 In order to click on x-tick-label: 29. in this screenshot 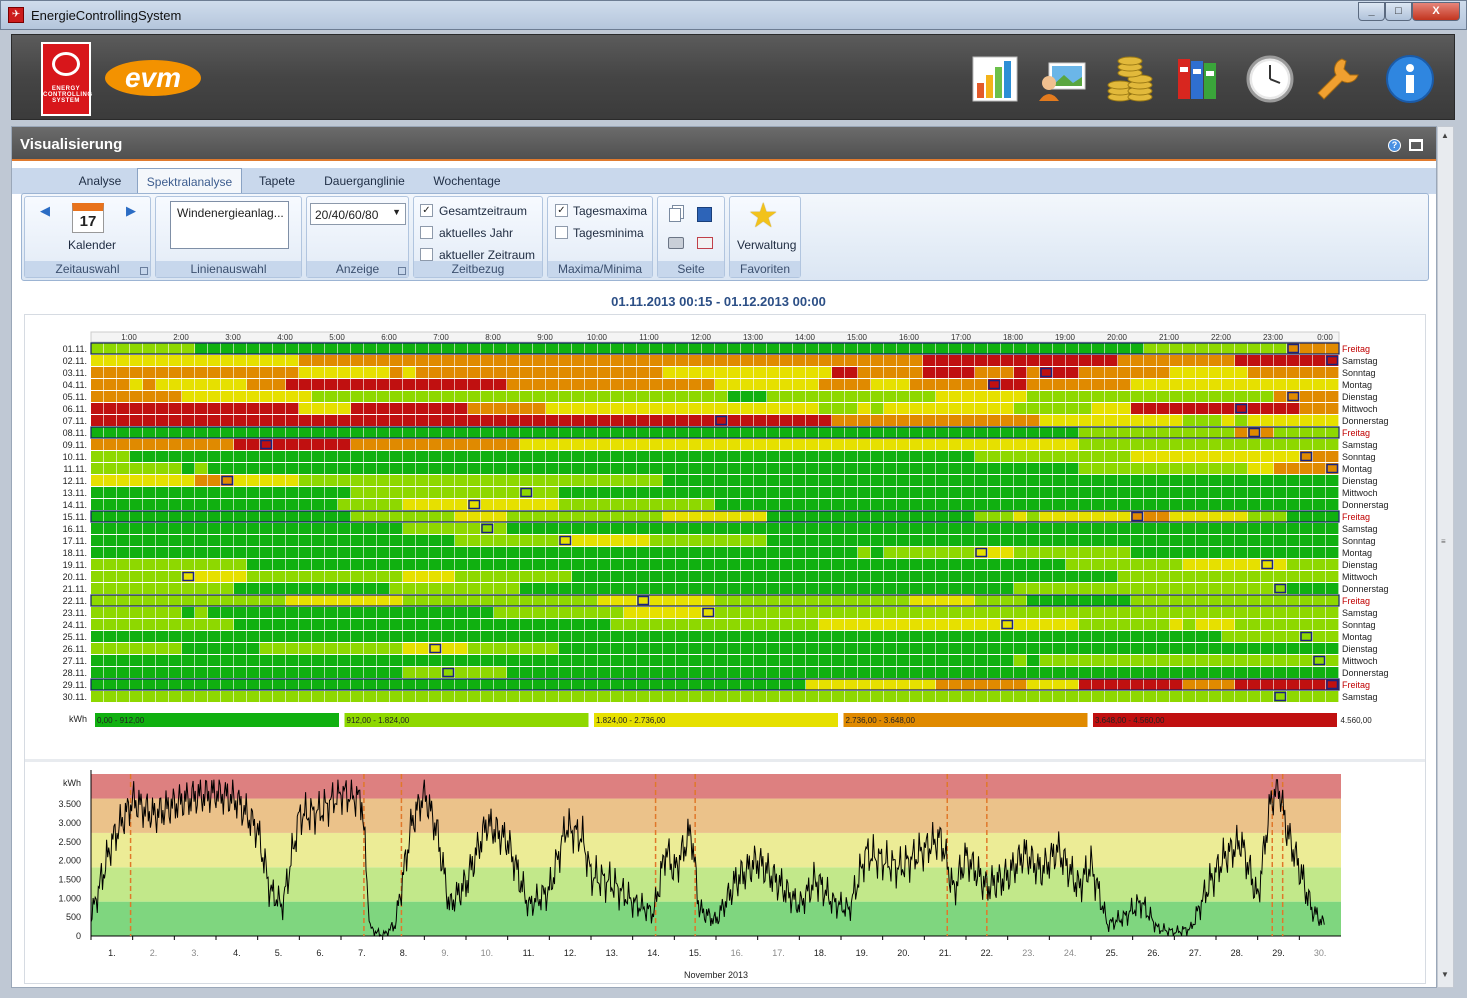, I will do `click(1278, 953)`.